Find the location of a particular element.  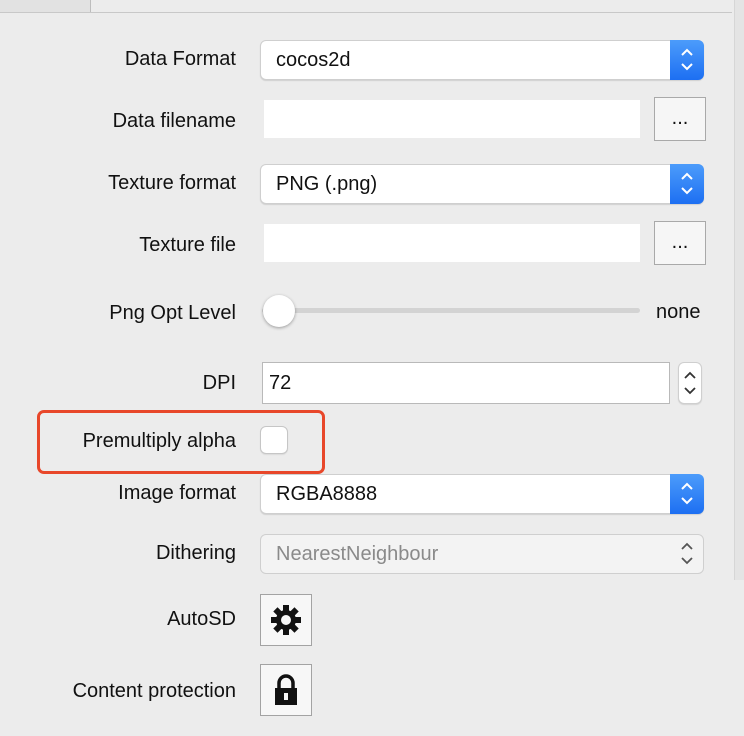

png-opt-level-label: Png Opt Level is located at coordinates (172, 313).